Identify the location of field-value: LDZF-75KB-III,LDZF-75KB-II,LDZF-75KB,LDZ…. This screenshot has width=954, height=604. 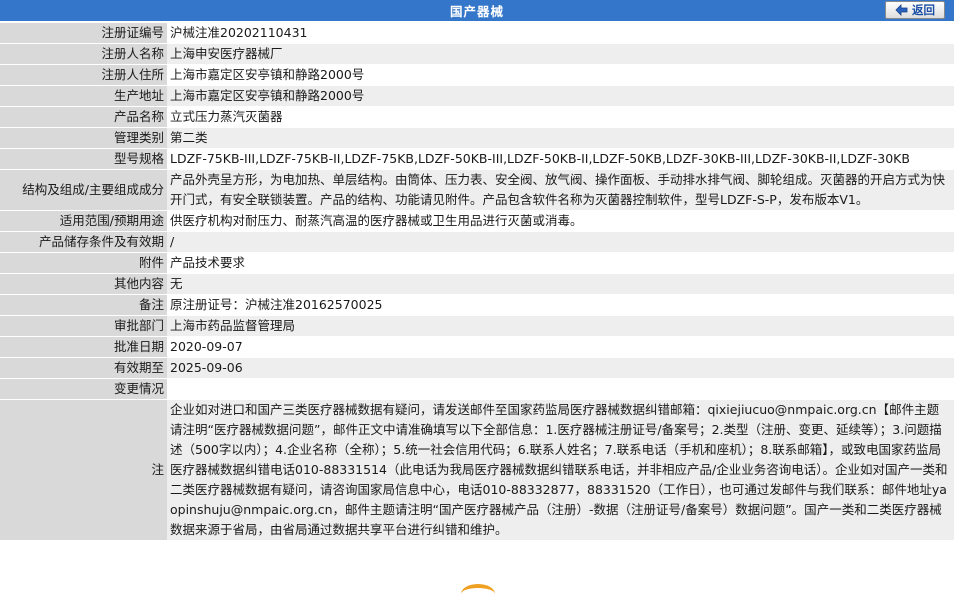
(560, 159).